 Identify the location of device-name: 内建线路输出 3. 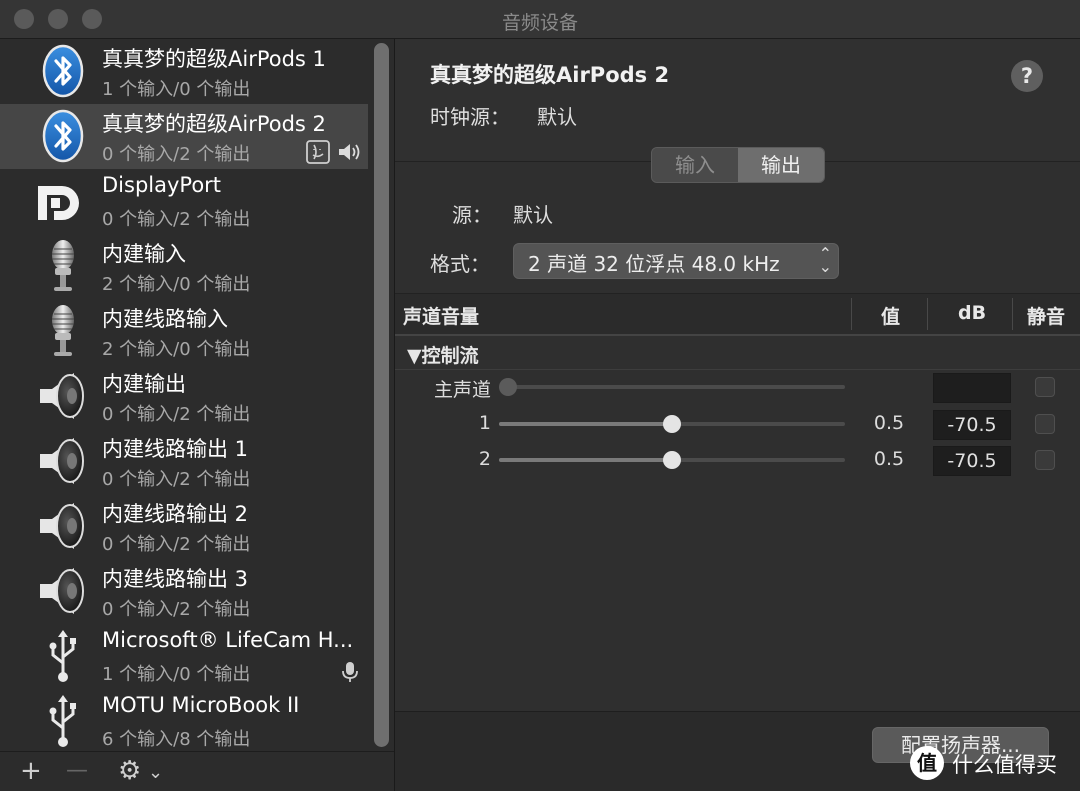
(175, 579).